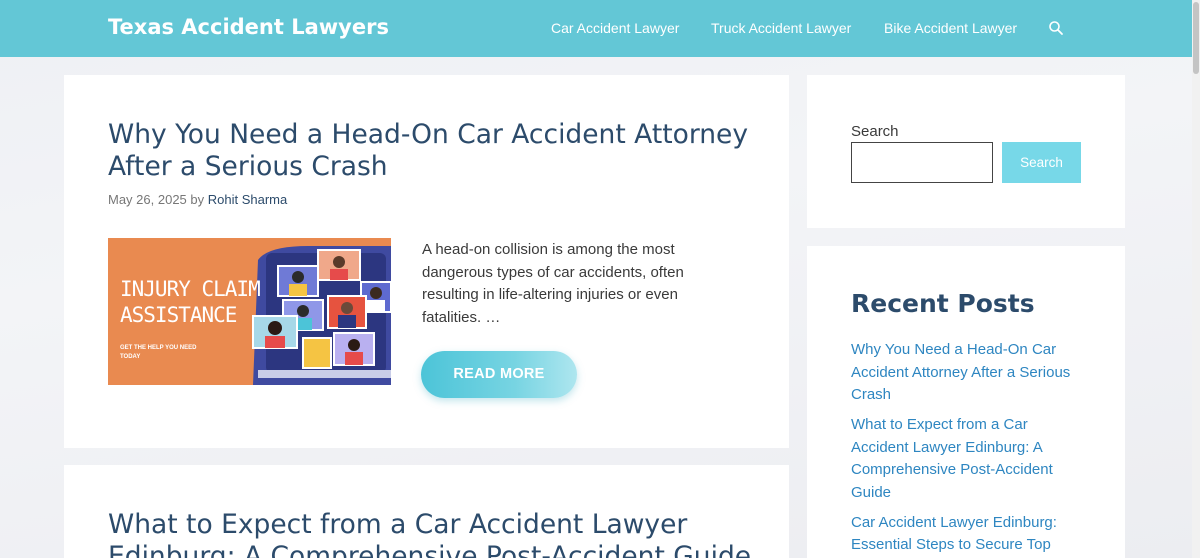 This screenshot has height=558, width=1200. Describe the element at coordinates (190, 302) in the screenshot. I see `thumbnail-title: INJURY CLAIM ASSISTANCE` at that location.